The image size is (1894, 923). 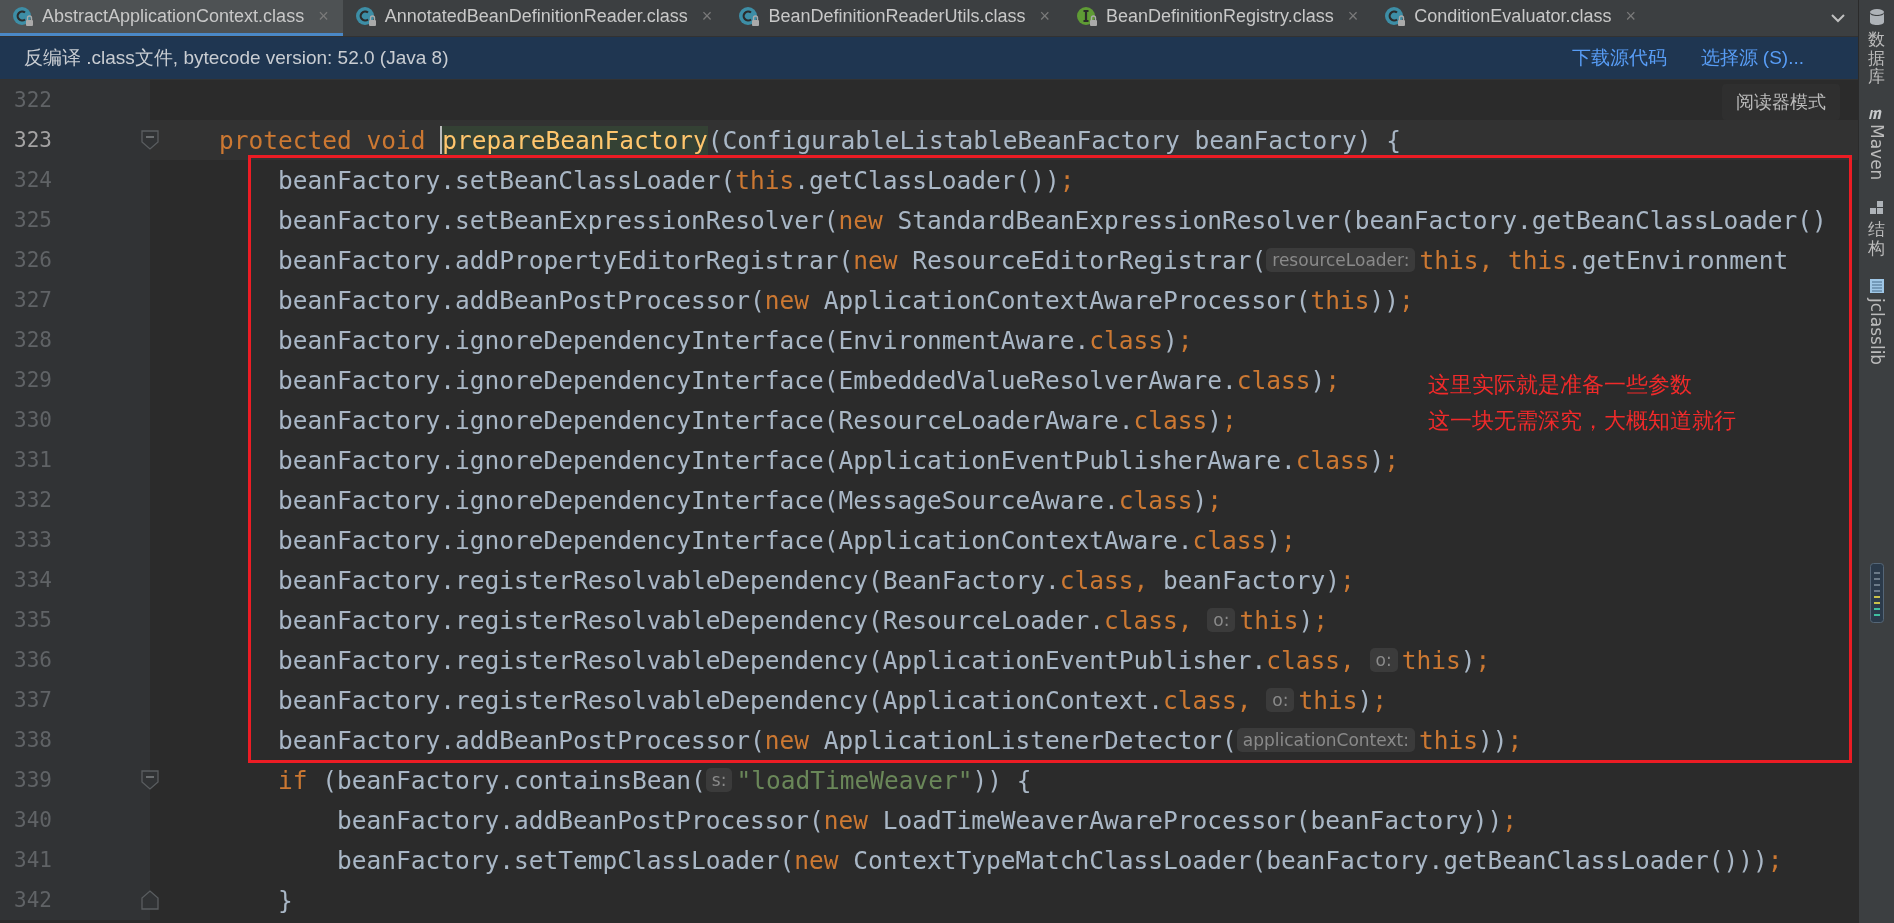 What do you see at coordinates (1876, 208) in the screenshot?
I see `structure-icon` at bounding box center [1876, 208].